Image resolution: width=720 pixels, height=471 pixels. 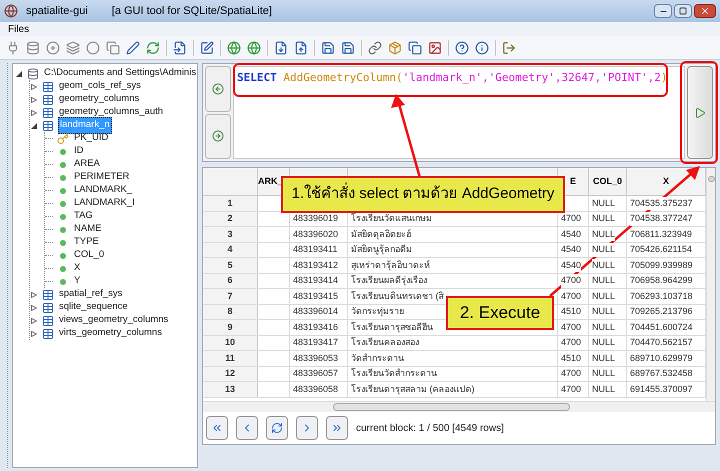 I want to click on tree-item: NAME, so click(x=87, y=229).